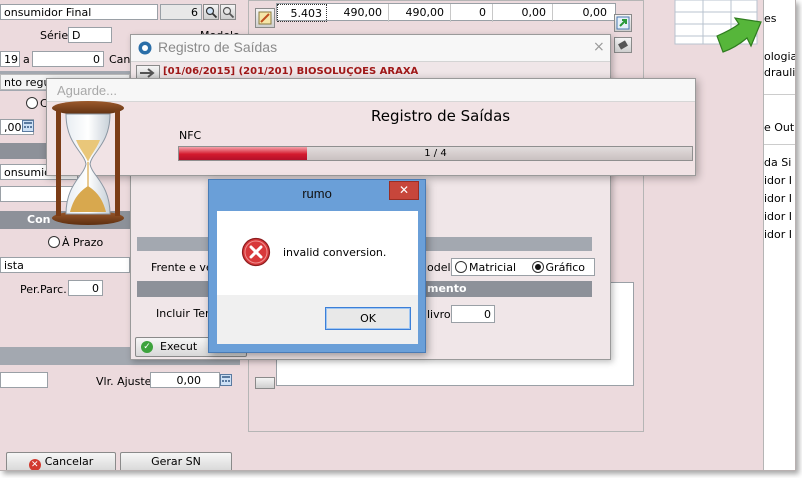 This screenshot has height=478, width=802. Describe the element at coordinates (37, 103) in the screenshot. I see `radio-c: C` at that location.